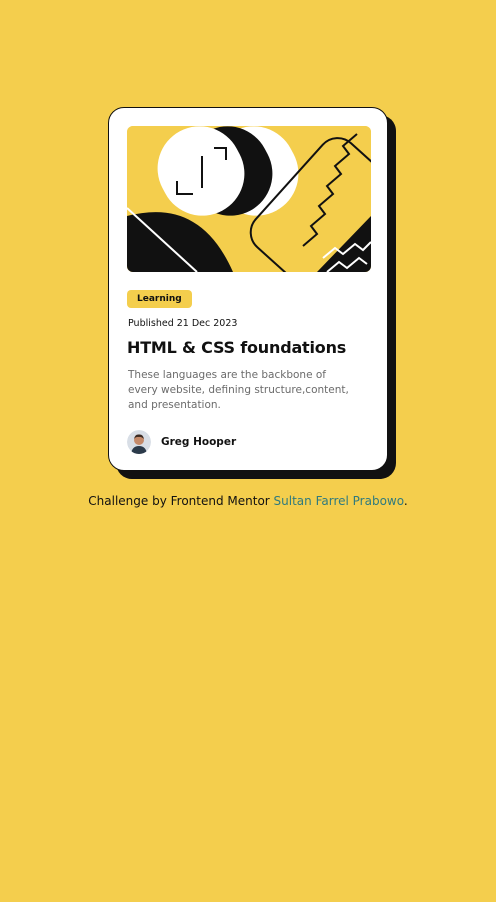  Describe the element at coordinates (339, 501) in the screenshot. I see `attribution-link: Sultan Farrel Prabowo` at that location.